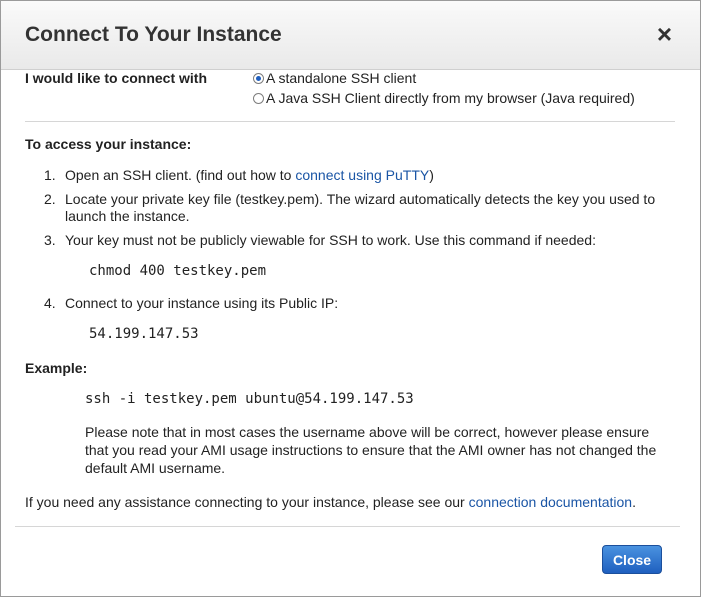 The height and width of the screenshot is (597, 701). I want to click on step-2-line-2: launch the instance., so click(127, 216).